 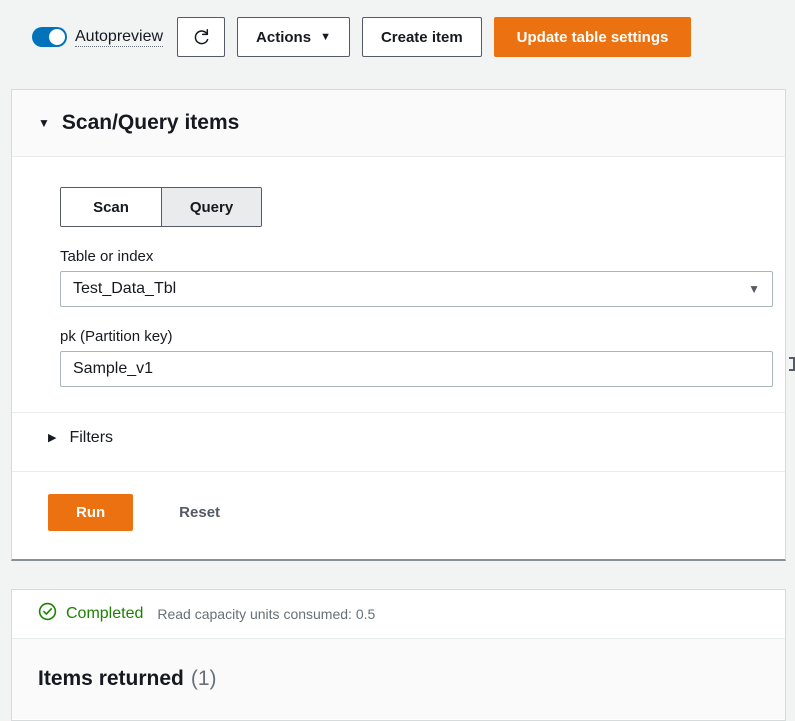 What do you see at coordinates (266, 614) in the screenshot?
I see `read-capacity-text: Read capacity units consumed: 0.5` at bounding box center [266, 614].